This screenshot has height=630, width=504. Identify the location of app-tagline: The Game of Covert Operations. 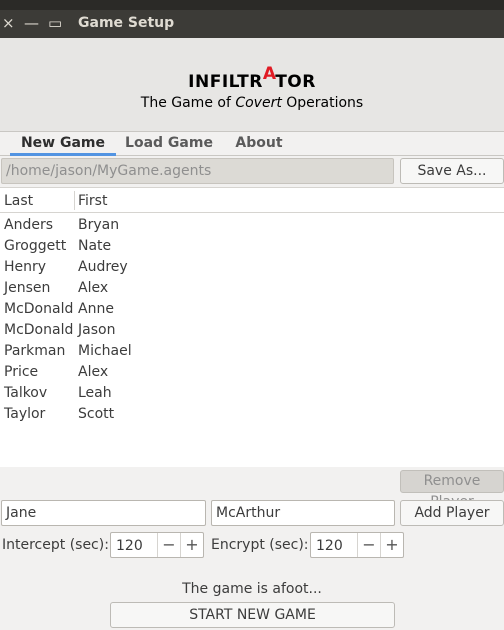
(252, 103).